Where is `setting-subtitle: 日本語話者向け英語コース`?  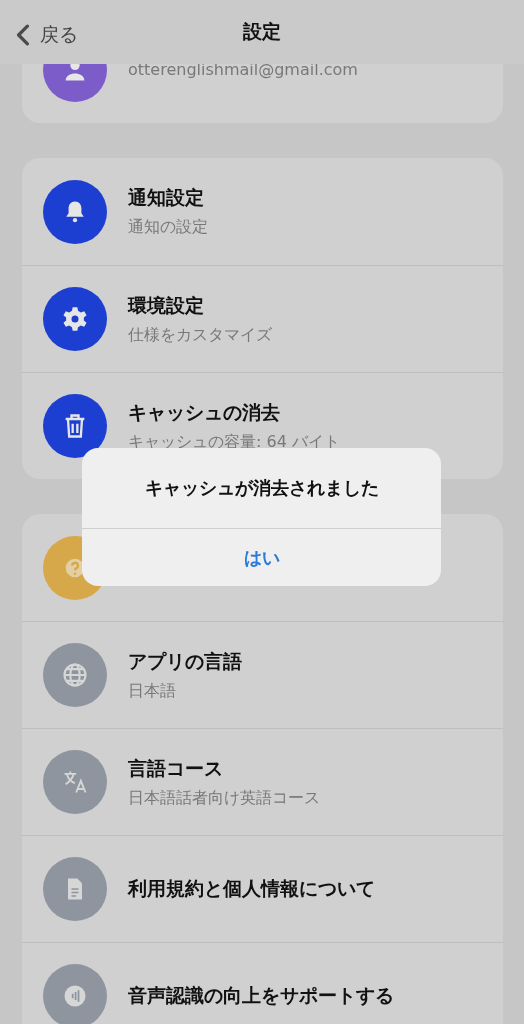
setting-subtitle: 日本語話者向け英語コース is located at coordinates (224, 798).